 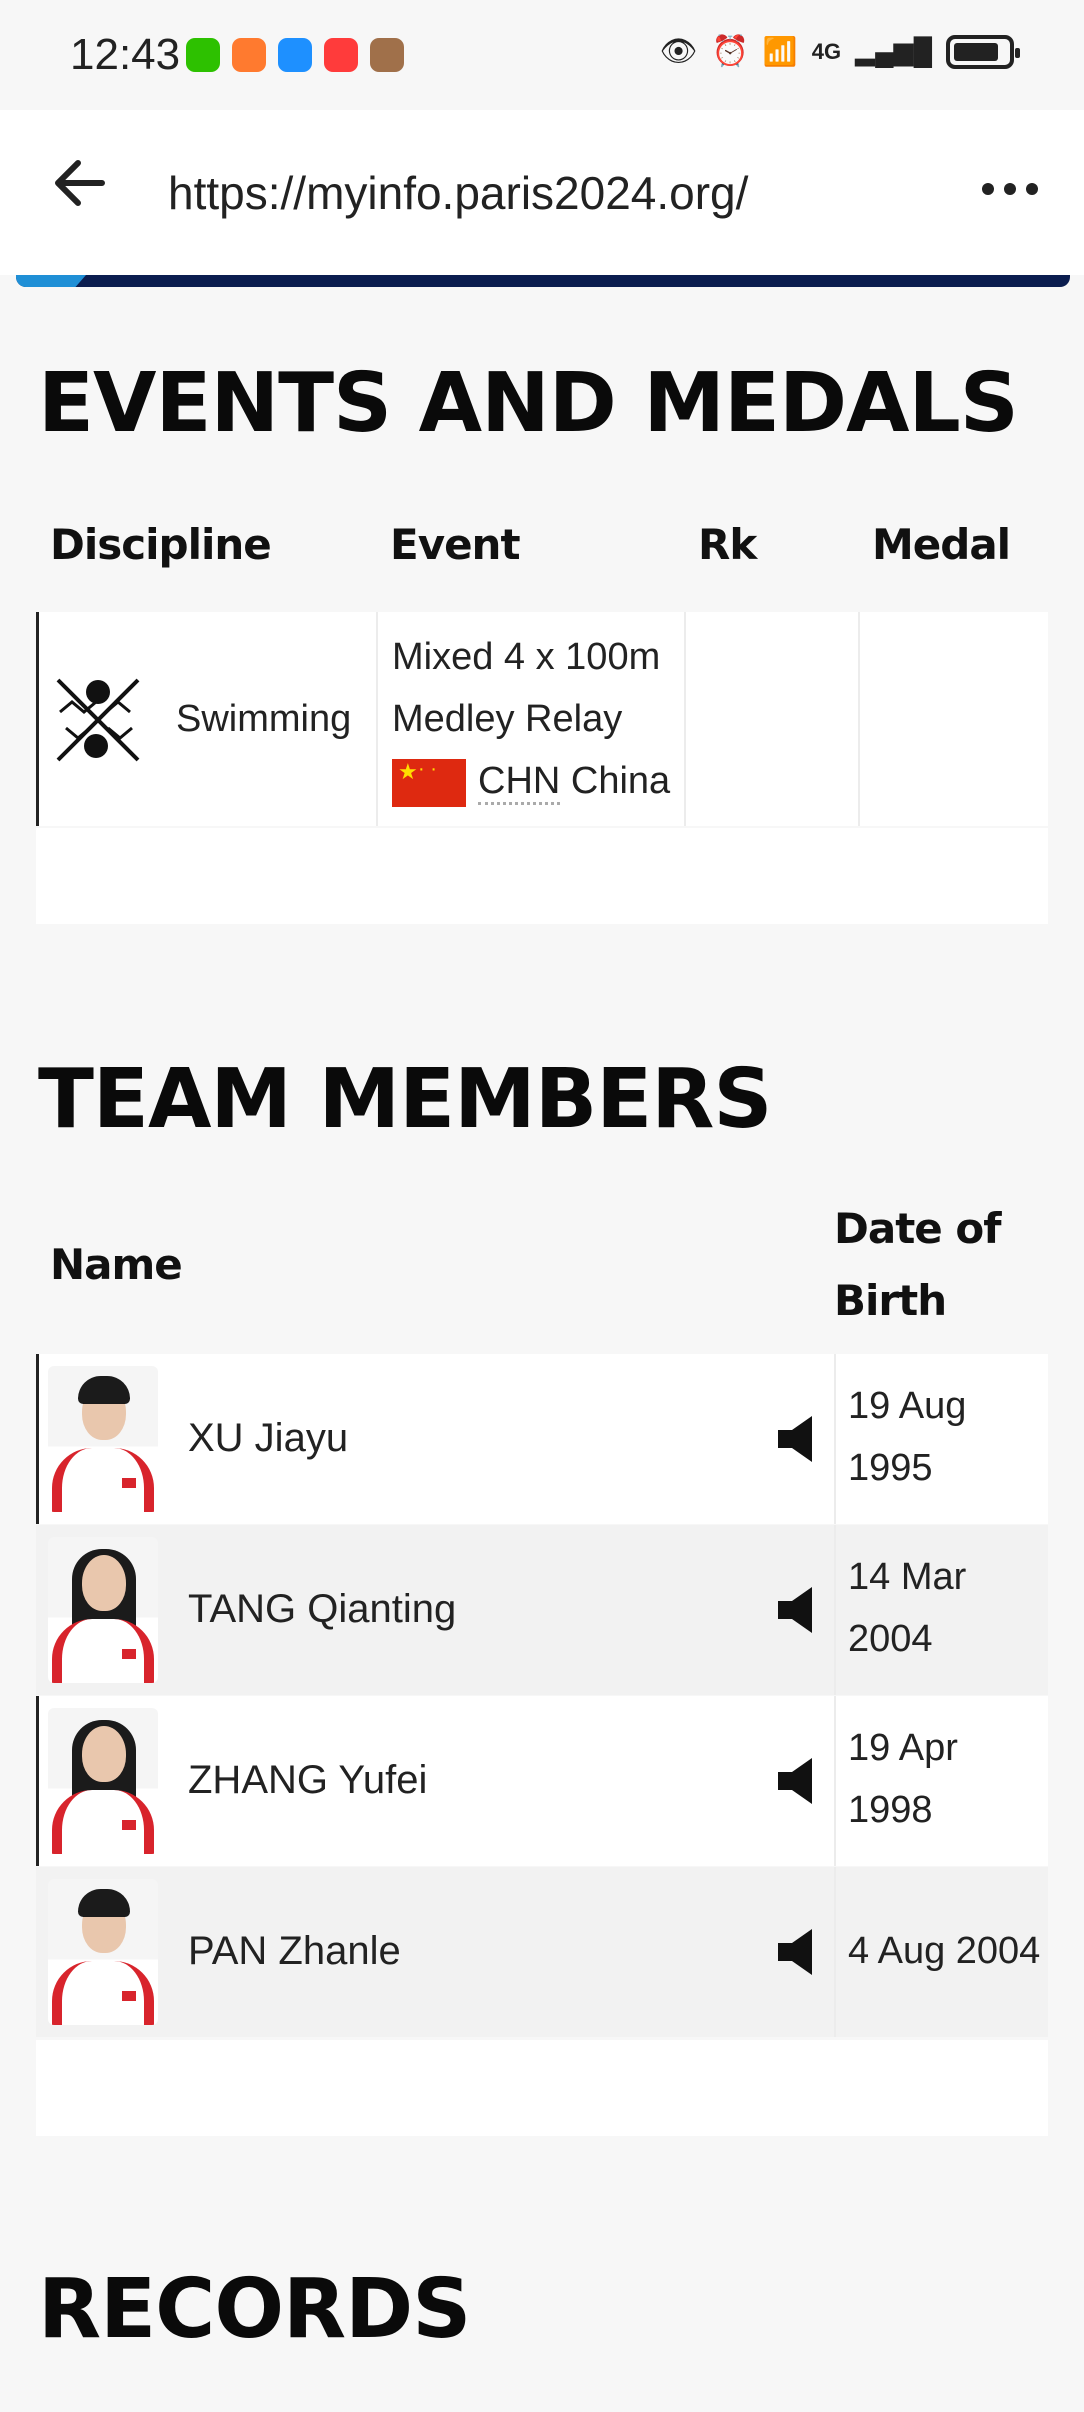 I want to click on col-medal: Medal, so click(x=941, y=544).